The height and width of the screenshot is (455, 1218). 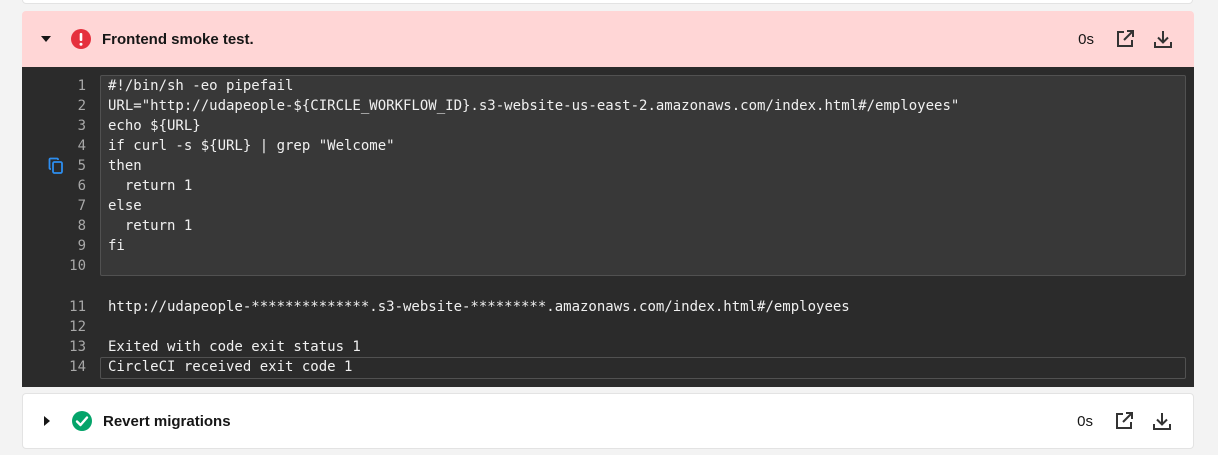 What do you see at coordinates (77, 266) in the screenshot?
I see `line-number: 10` at bounding box center [77, 266].